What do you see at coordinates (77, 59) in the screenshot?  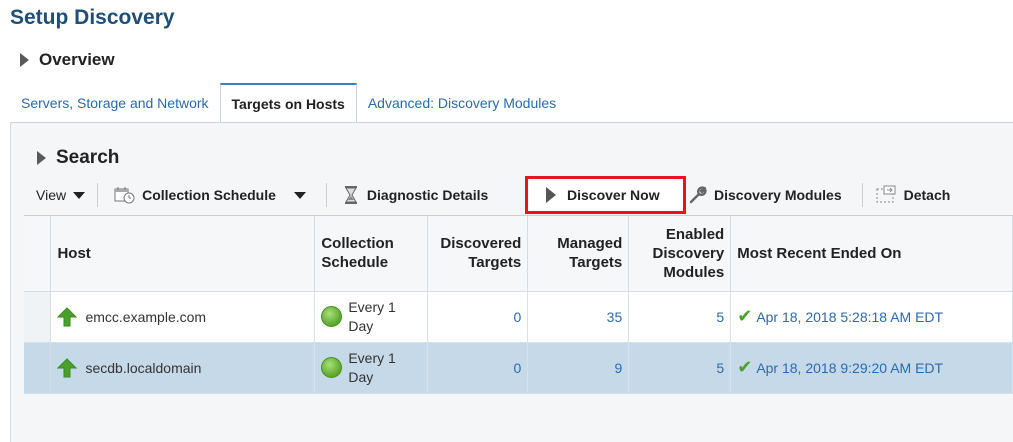 I see `overview-label: Overview` at bounding box center [77, 59].